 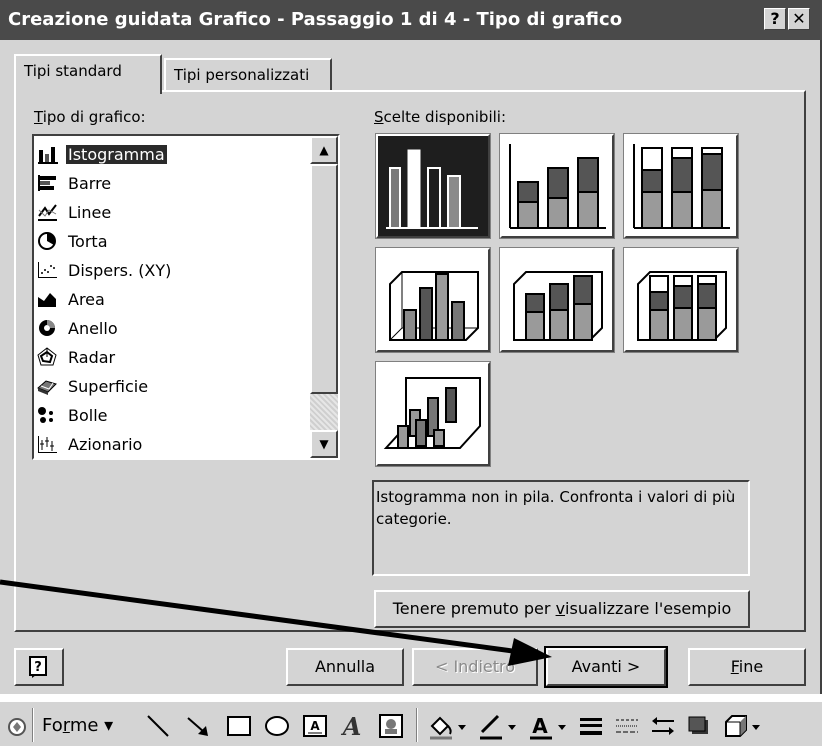 What do you see at coordinates (90, 212) in the screenshot?
I see `chart-type-item-label: Linee` at bounding box center [90, 212].